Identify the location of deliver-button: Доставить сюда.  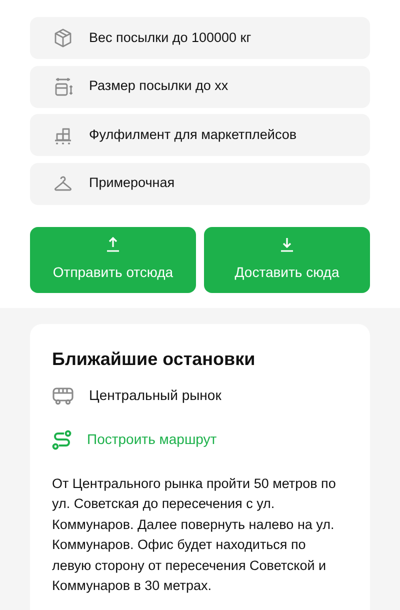
(287, 259).